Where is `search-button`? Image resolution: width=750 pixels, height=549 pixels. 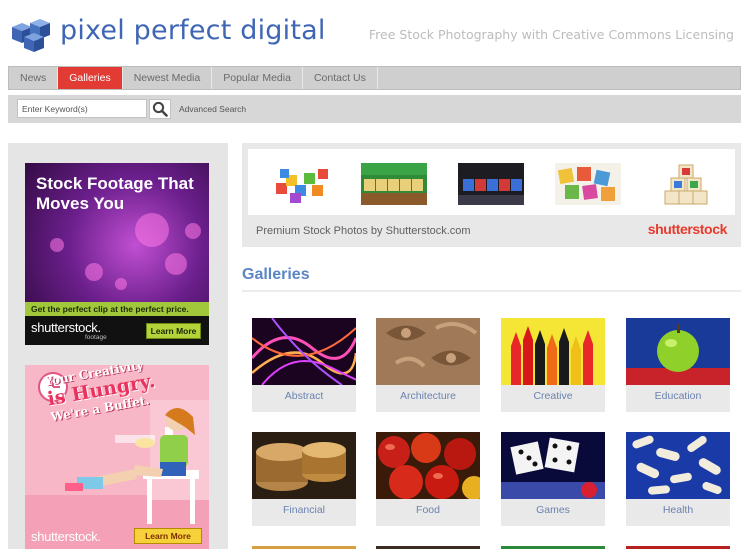 search-button is located at coordinates (160, 109).